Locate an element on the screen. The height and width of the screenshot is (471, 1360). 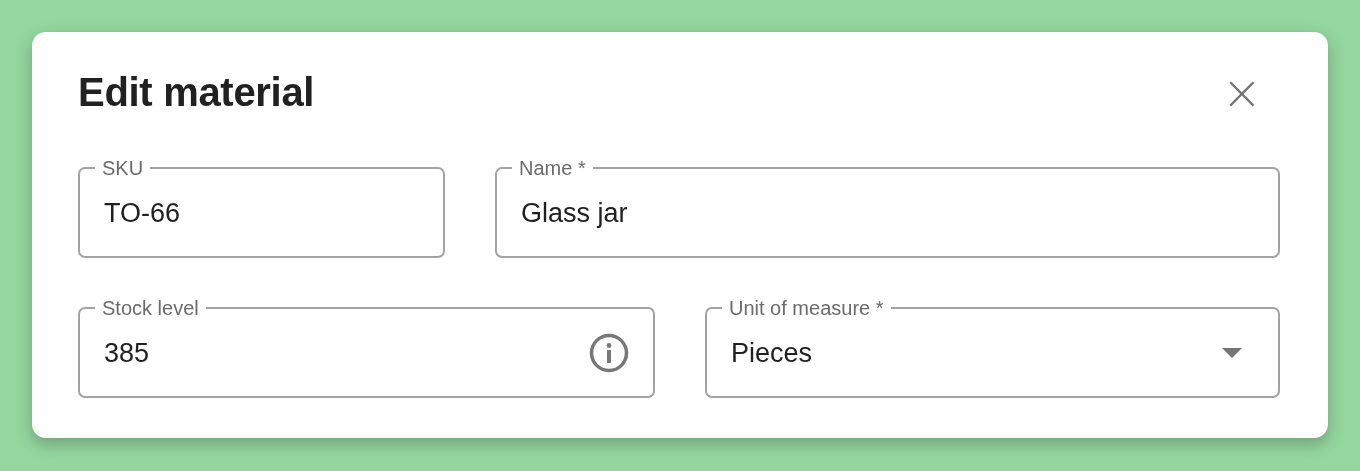
field-value: 385 is located at coordinates (127, 353).